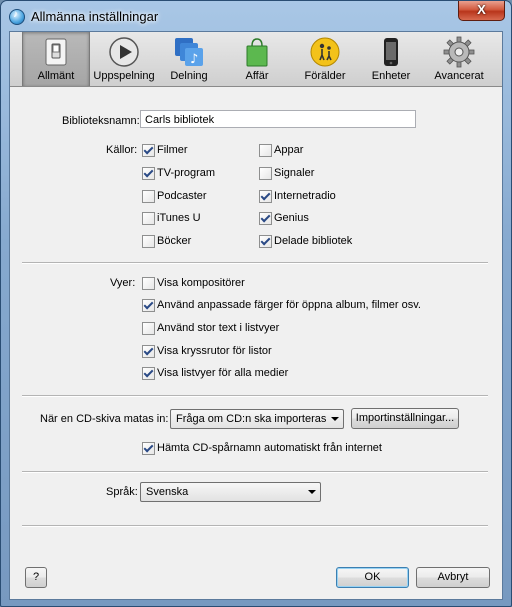  I want to click on window-title: Allmänna inställningar, so click(95, 16).